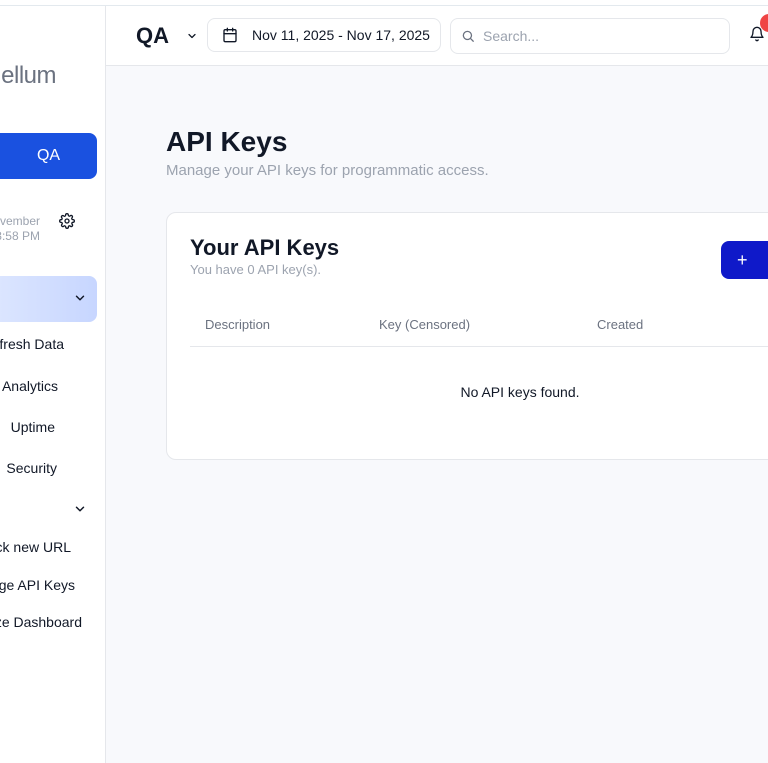  What do you see at coordinates (425, 324) in the screenshot?
I see `column-header-key: Key (Censored)` at bounding box center [425, 324].